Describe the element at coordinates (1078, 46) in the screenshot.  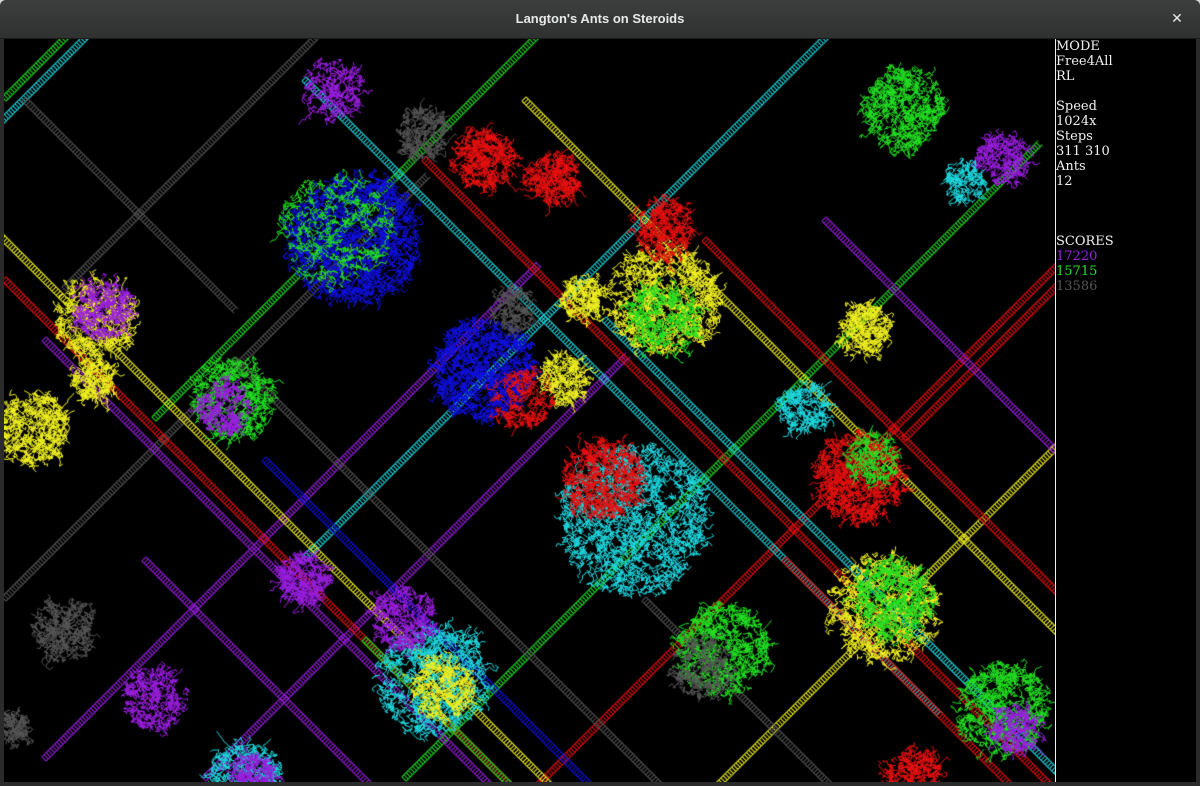
I see `mode-label: MODE` at that location.